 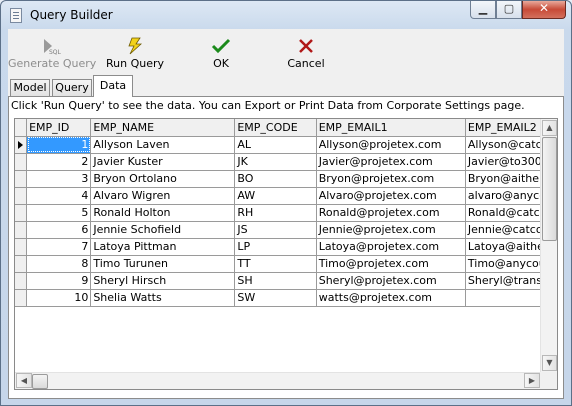 I want to click on close-window-button: ✕, so click(x=544, y=10).